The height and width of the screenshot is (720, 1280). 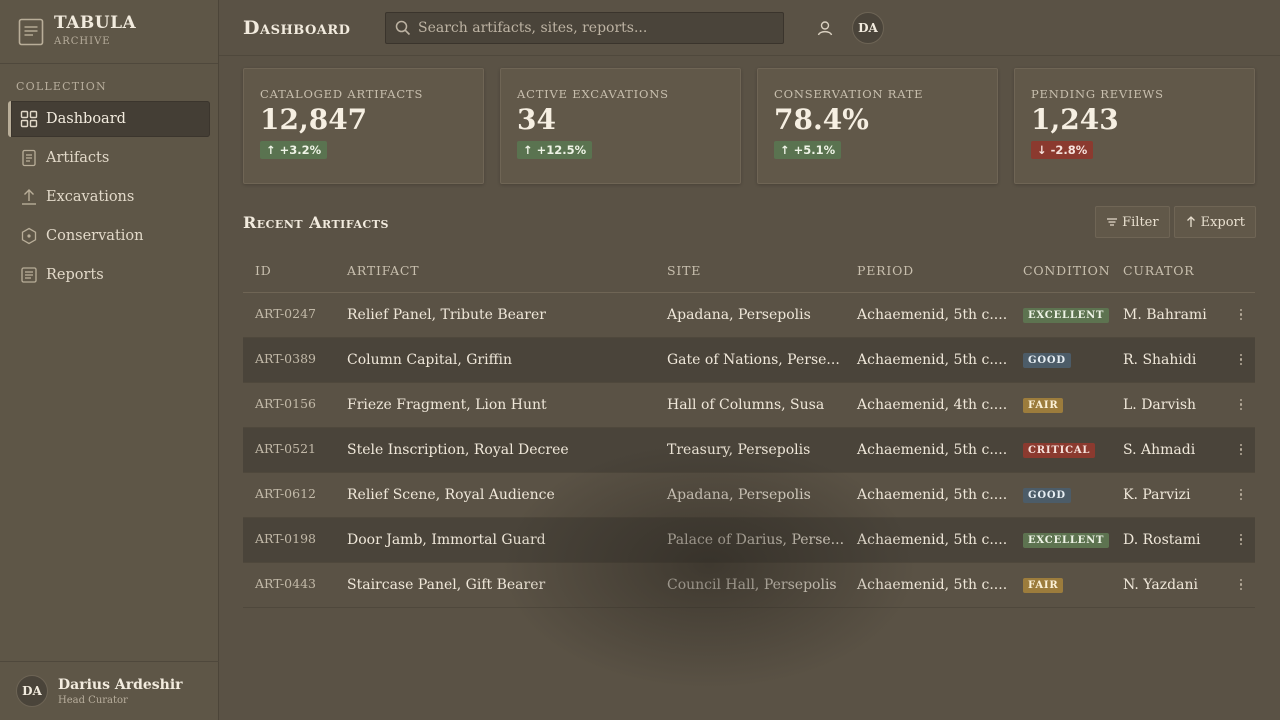 I want to click on cell-id: ART-0443, so click(x=289, y=585).